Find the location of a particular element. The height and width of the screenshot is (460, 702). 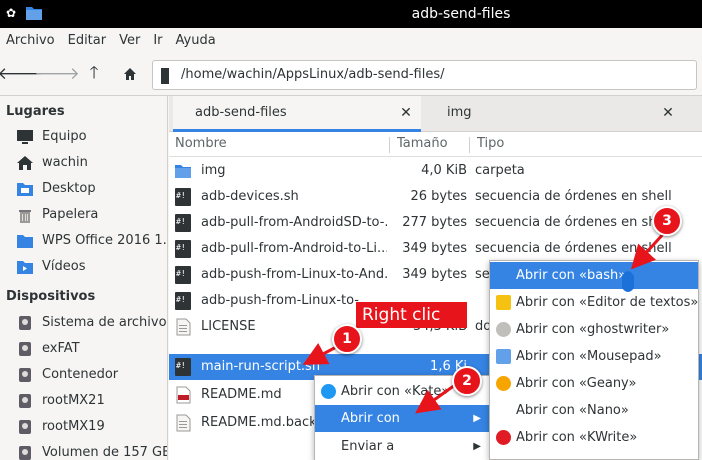

file-size: 277 bytes is located at coordinates (434, 222).